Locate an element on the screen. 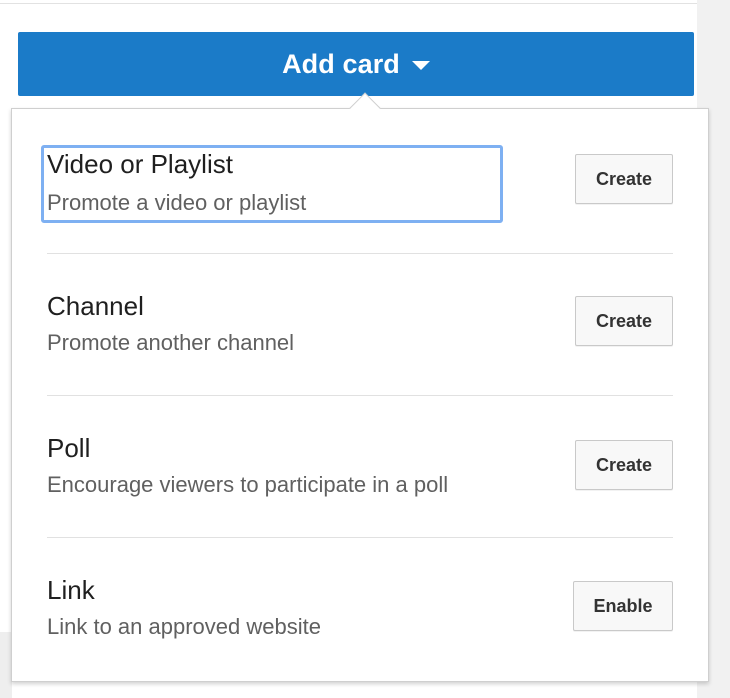  option-description: Promote another channel is located at coordinates (171, 342).